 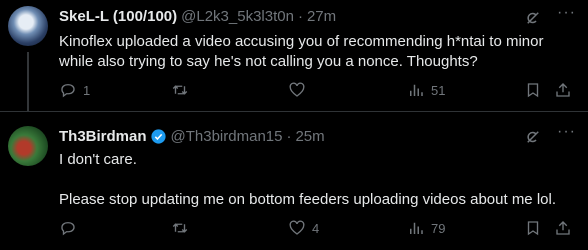 What do you see at coordinates (316, 228) in the screenshot?
I see `like-count: 4` at bounding box center [316, 228].